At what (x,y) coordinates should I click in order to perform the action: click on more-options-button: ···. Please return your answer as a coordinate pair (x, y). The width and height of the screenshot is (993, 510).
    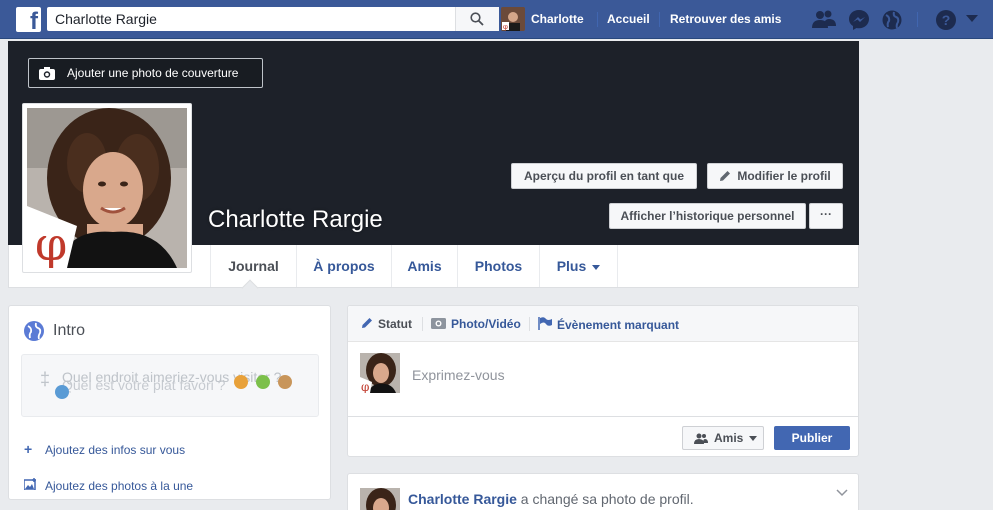
    Looking at the image, I should click on (826, 216).